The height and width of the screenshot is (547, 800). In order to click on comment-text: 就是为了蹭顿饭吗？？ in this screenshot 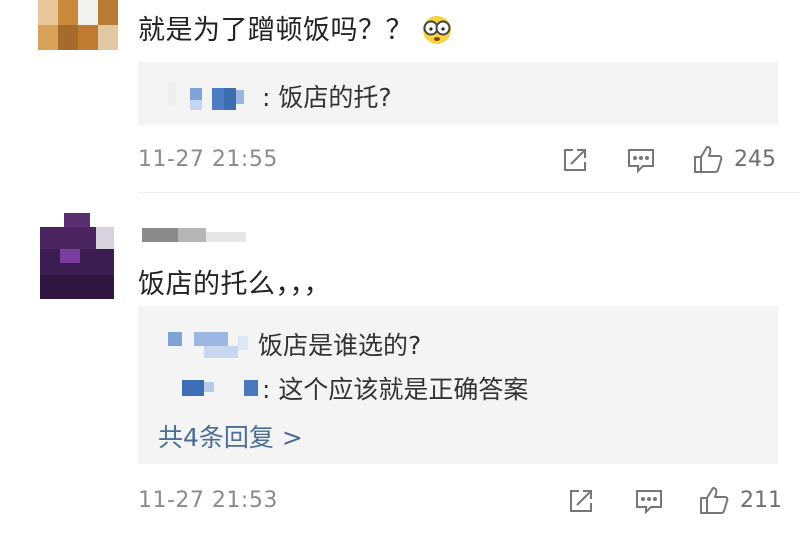, I will do `click(295, 30)`.